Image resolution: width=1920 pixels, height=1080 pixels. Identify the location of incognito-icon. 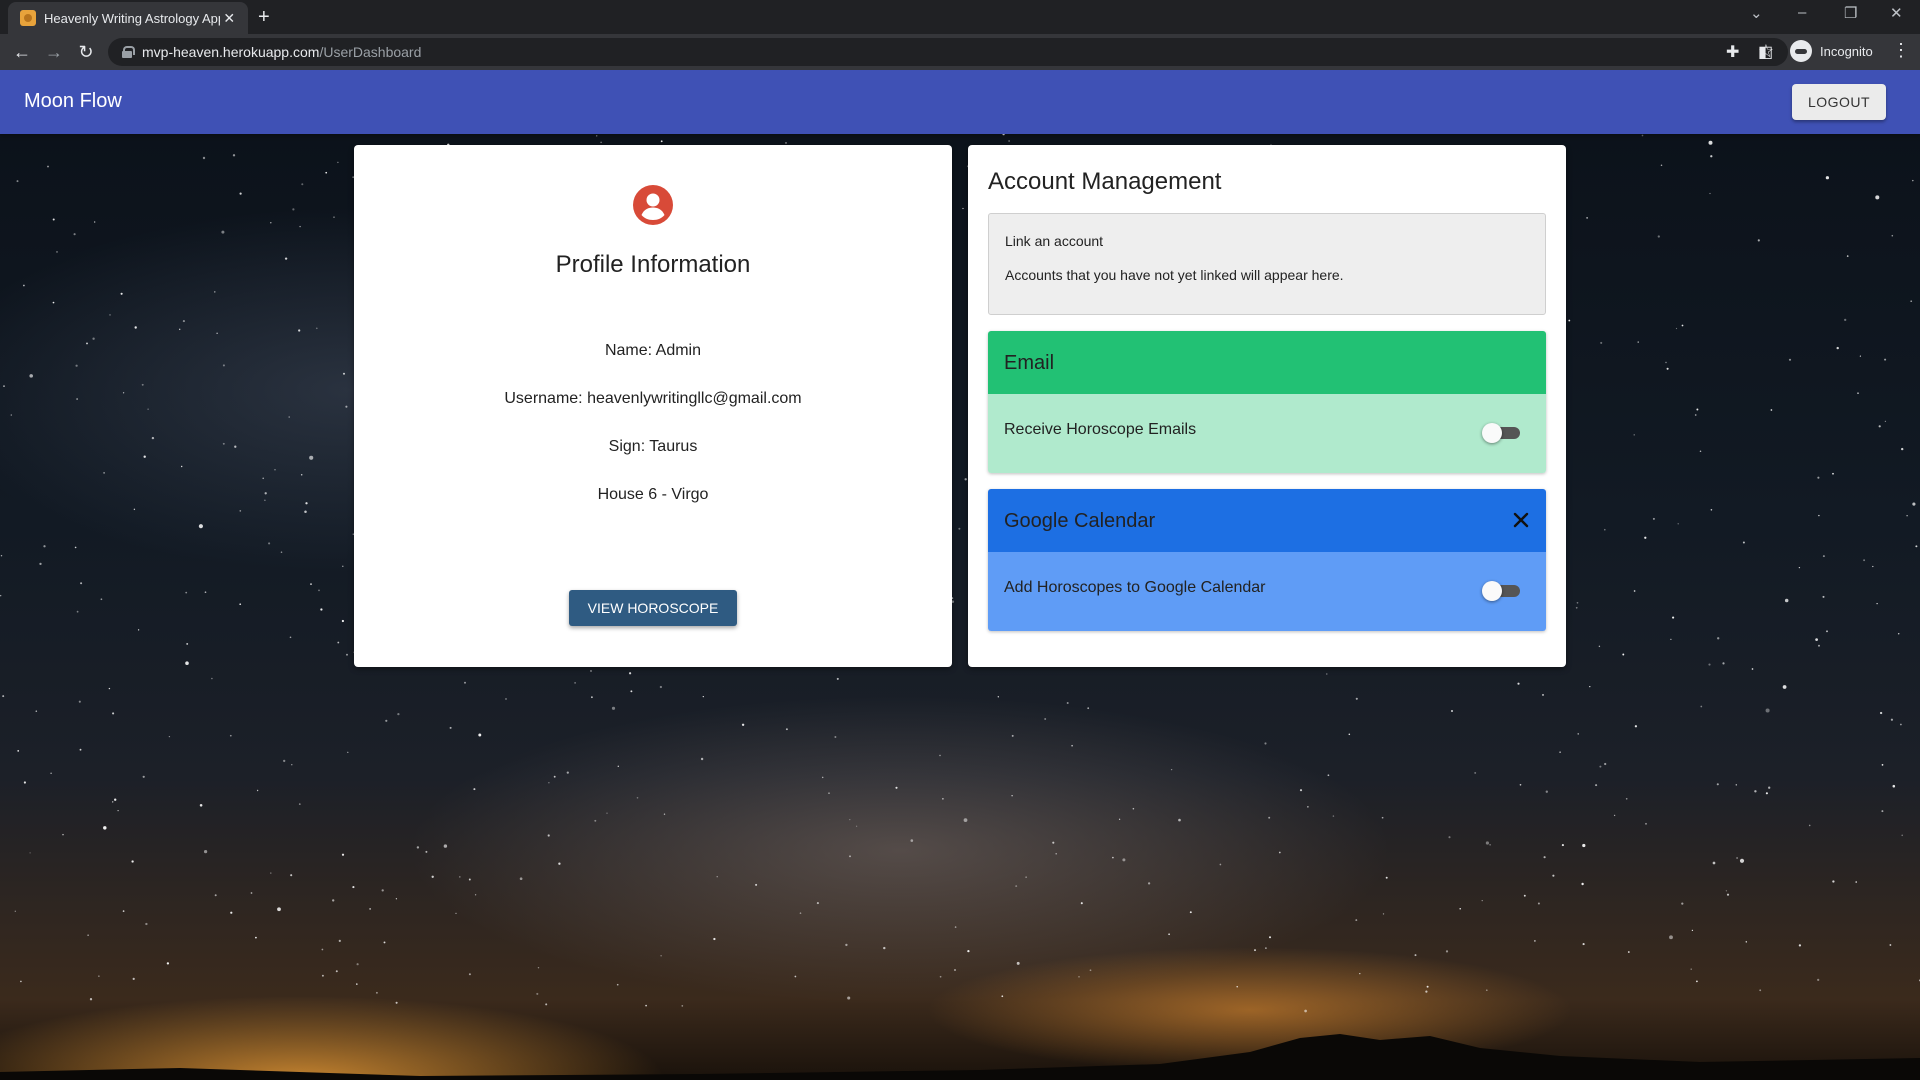
(1801, 51).